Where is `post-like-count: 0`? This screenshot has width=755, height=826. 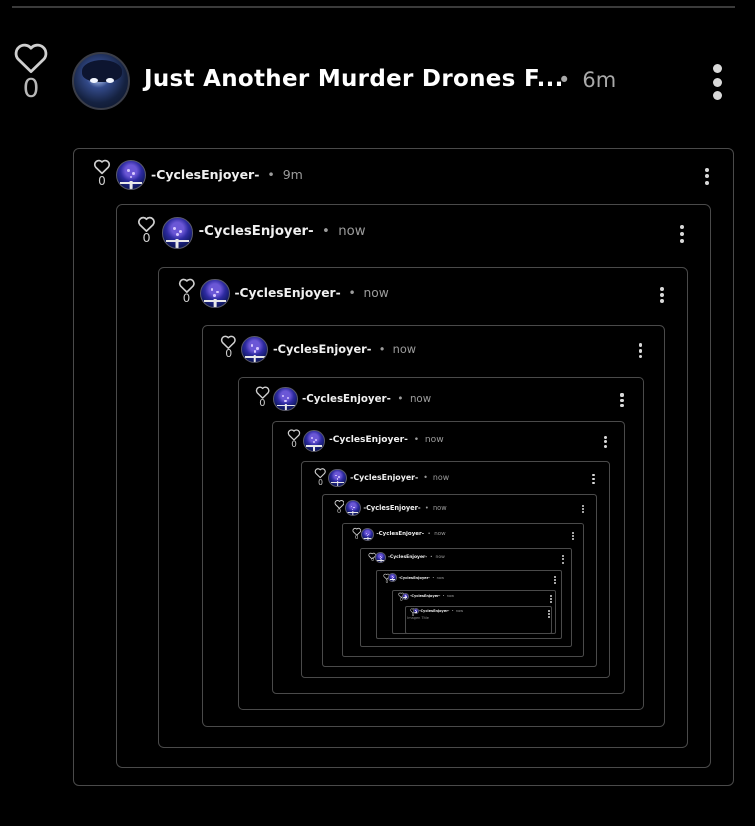 post-like-count: 0 is located at coordinates (31, 89).